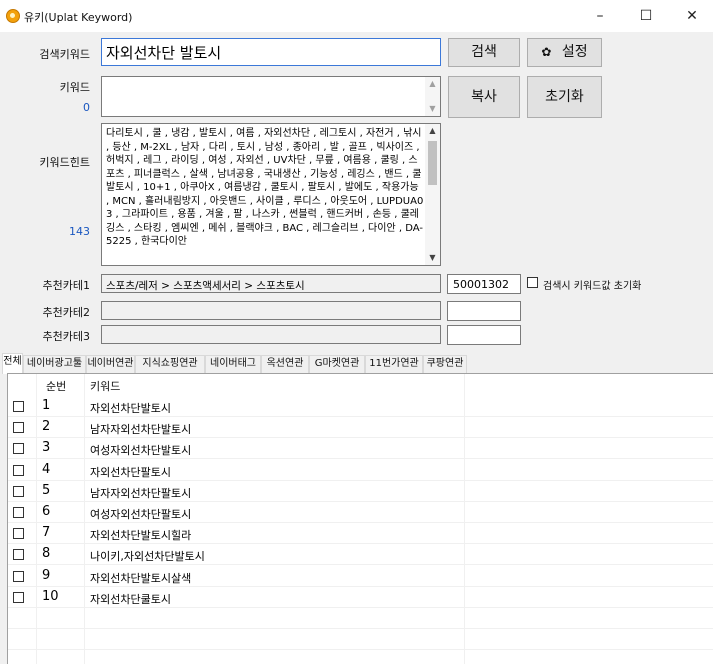 The width and height of the screenshot is (713, 664). Describe the element at coordinates (564, 97) in the screenshot. I see `reset-button: 초기화` at that location.